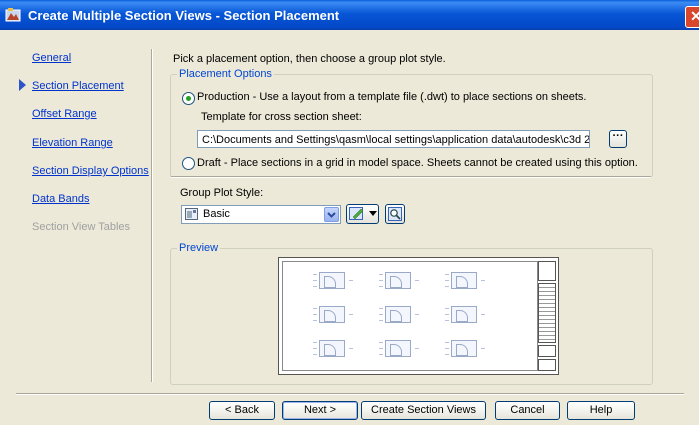  I want to click on template-label: Template for cross section sheet:, so click(281, 117).